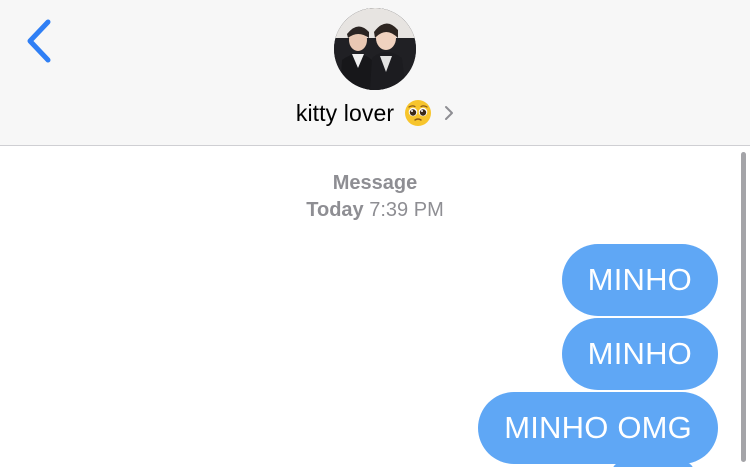  Describe the element at coordinates (449, 113) in the screenshot. I see `chevron-right-icon` at that location.